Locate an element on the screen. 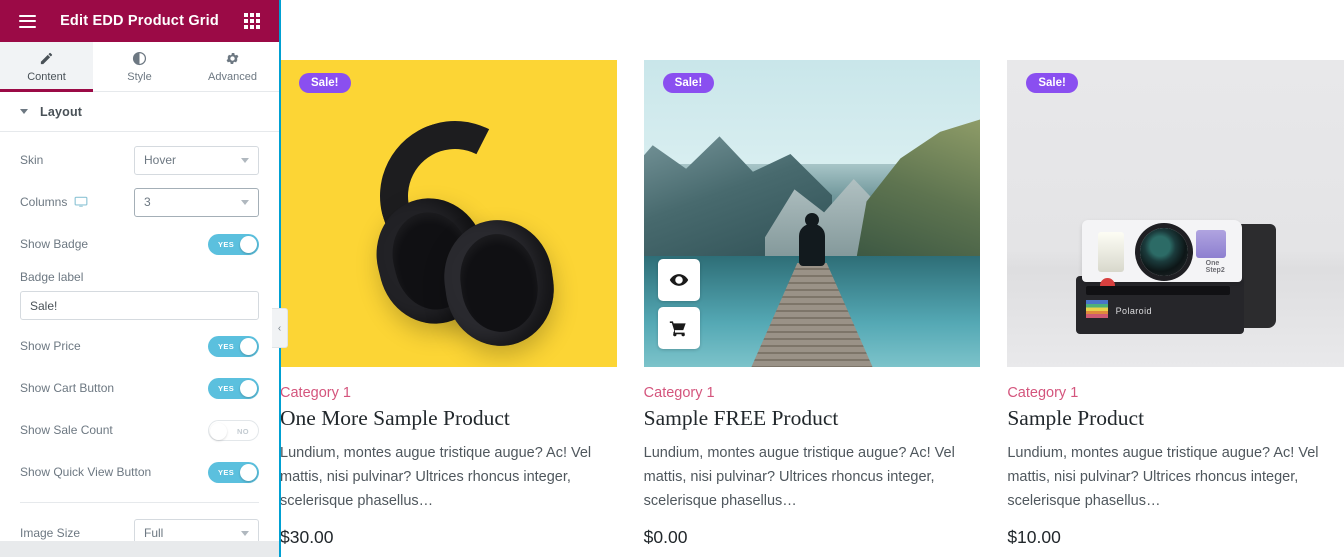 The height and width of the screenshot is (557, 1344). product-price: $10.00 is located at coordinates (1034, 537).